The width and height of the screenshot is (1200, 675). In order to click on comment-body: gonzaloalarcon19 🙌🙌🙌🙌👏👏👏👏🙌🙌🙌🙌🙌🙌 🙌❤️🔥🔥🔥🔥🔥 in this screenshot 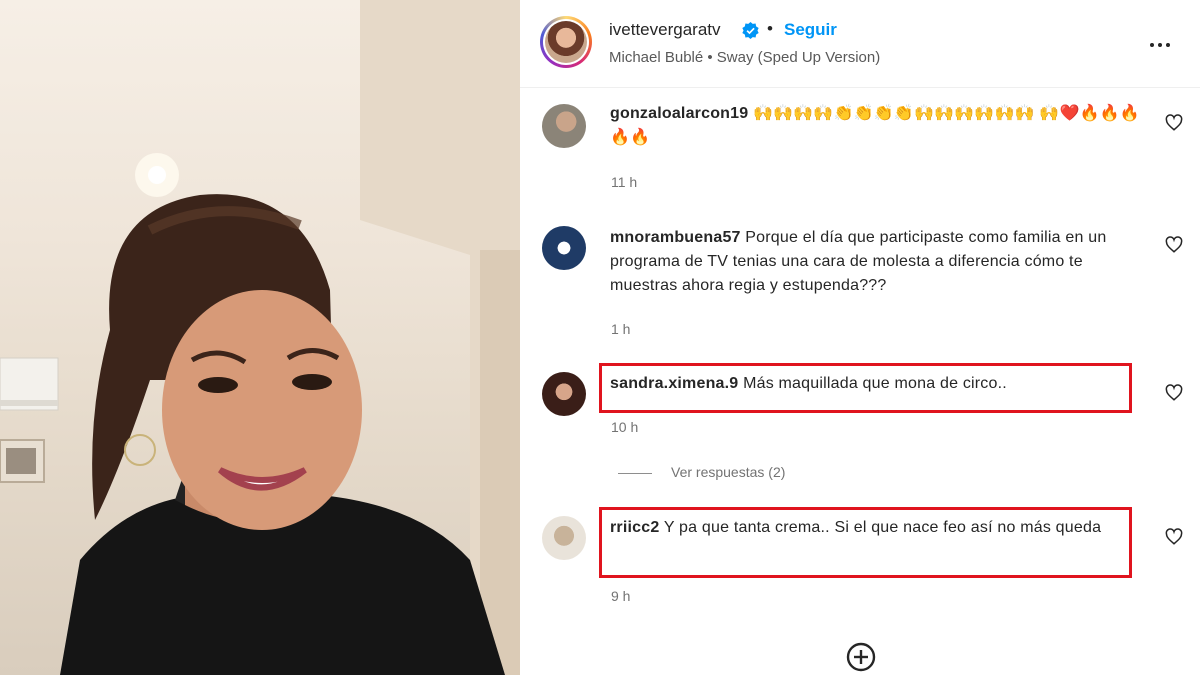, I will do `click(880, 126)`.